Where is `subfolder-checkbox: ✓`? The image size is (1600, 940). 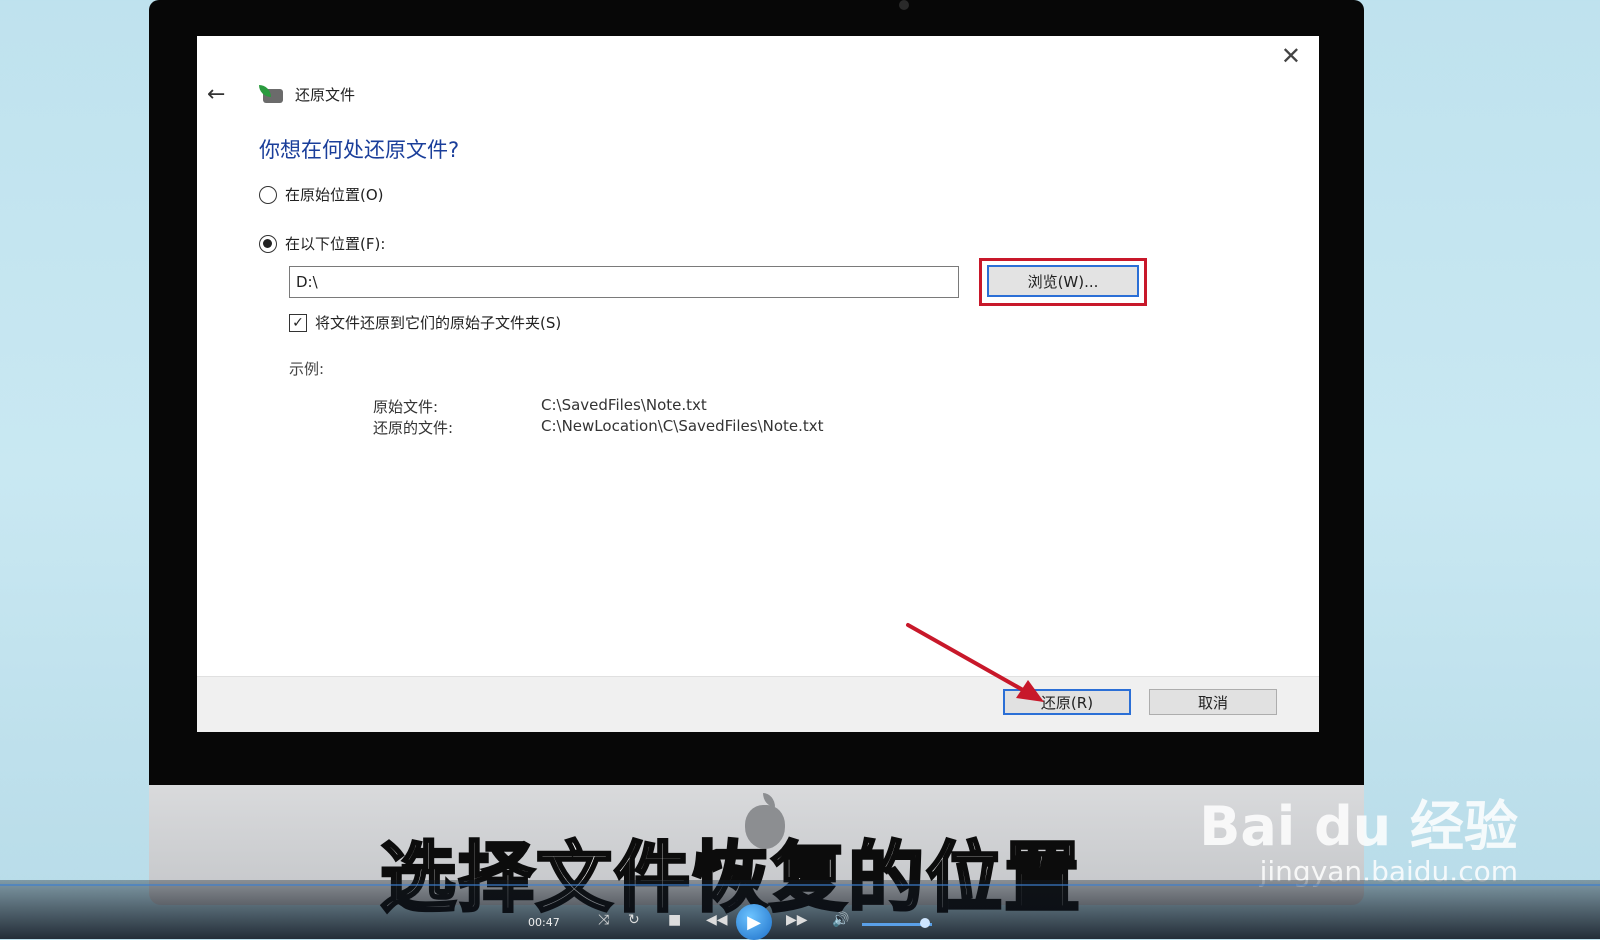 subfolder-checkbox: ✓ is located at coordinates (298, 322).